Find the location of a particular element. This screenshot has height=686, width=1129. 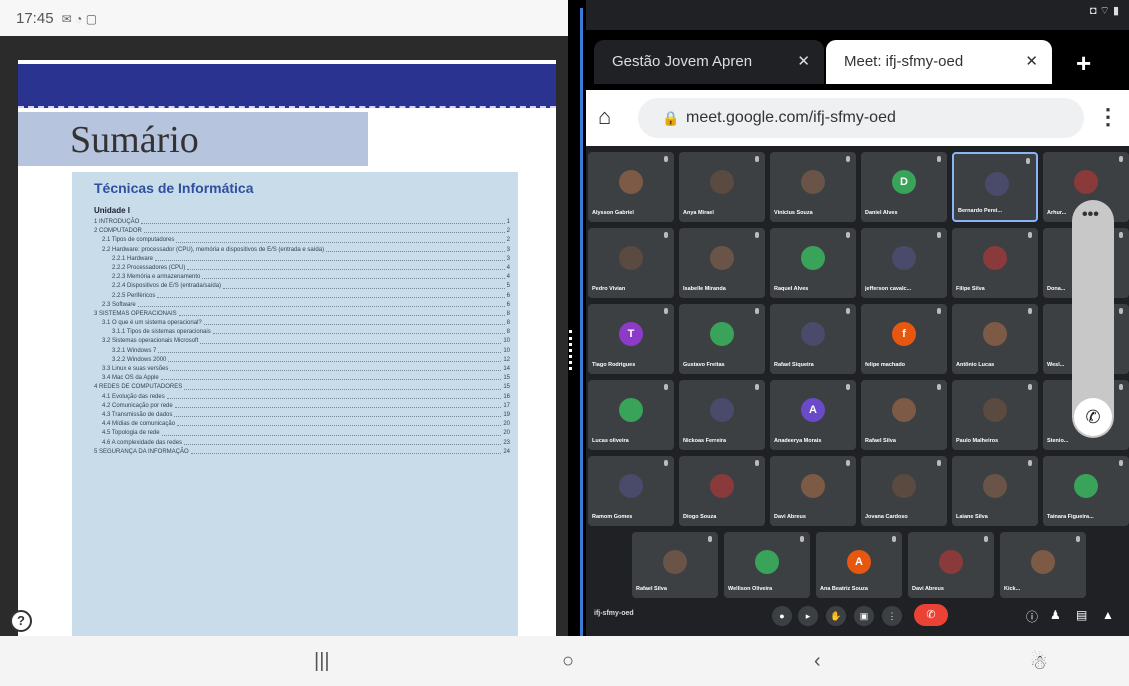

participant-tile: f felipe machado is located at coordinates (904, 339).